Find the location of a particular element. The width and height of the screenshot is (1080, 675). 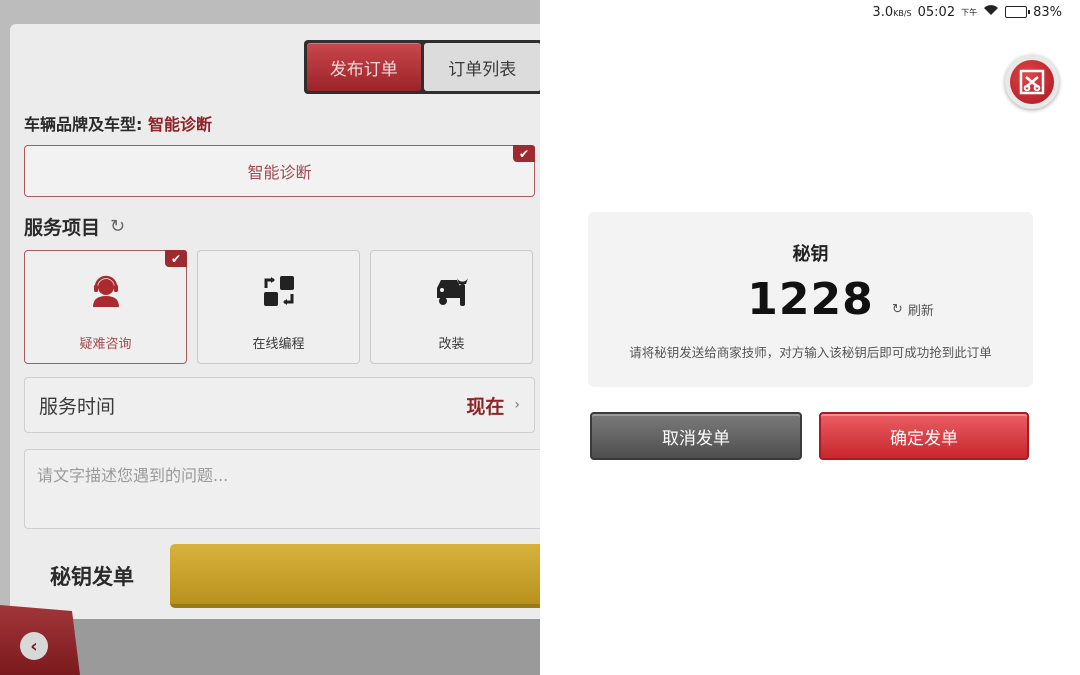

clock-ampm: 下午 is located at coordinates (969, 12).